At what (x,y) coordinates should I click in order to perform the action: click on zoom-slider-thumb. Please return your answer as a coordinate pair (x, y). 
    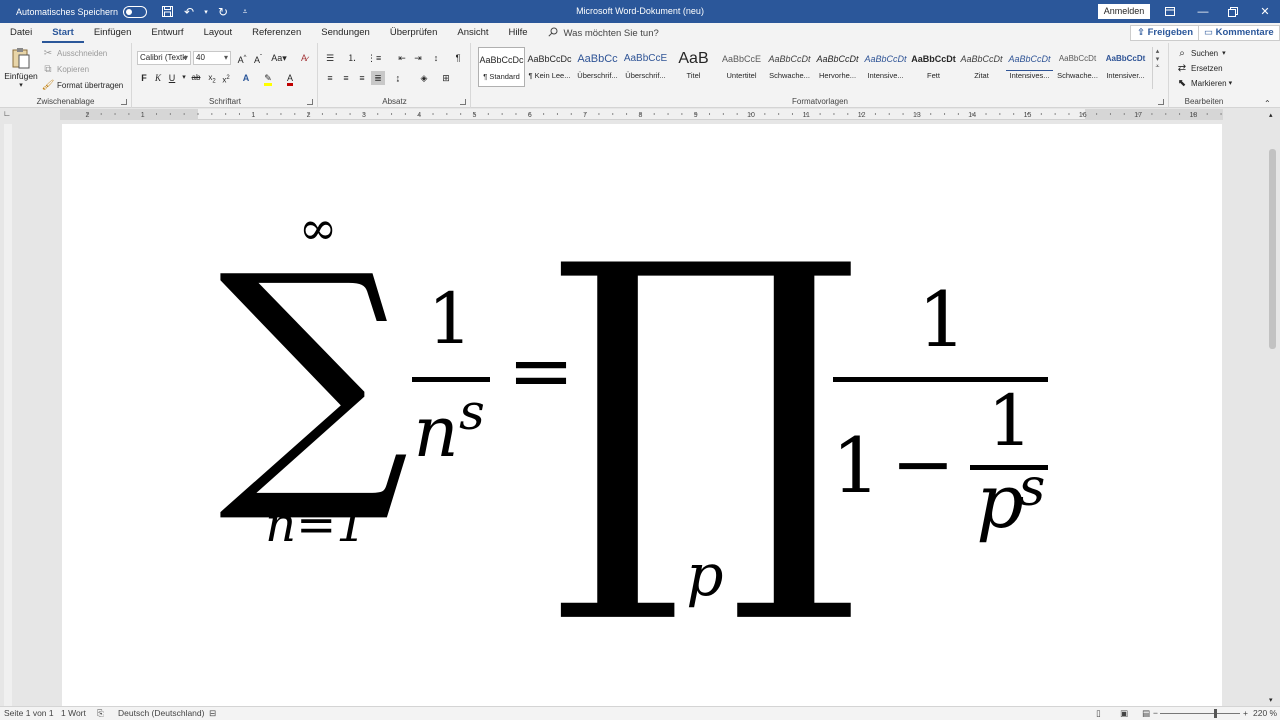
    Looking at the image, I should click on (1215, 713).